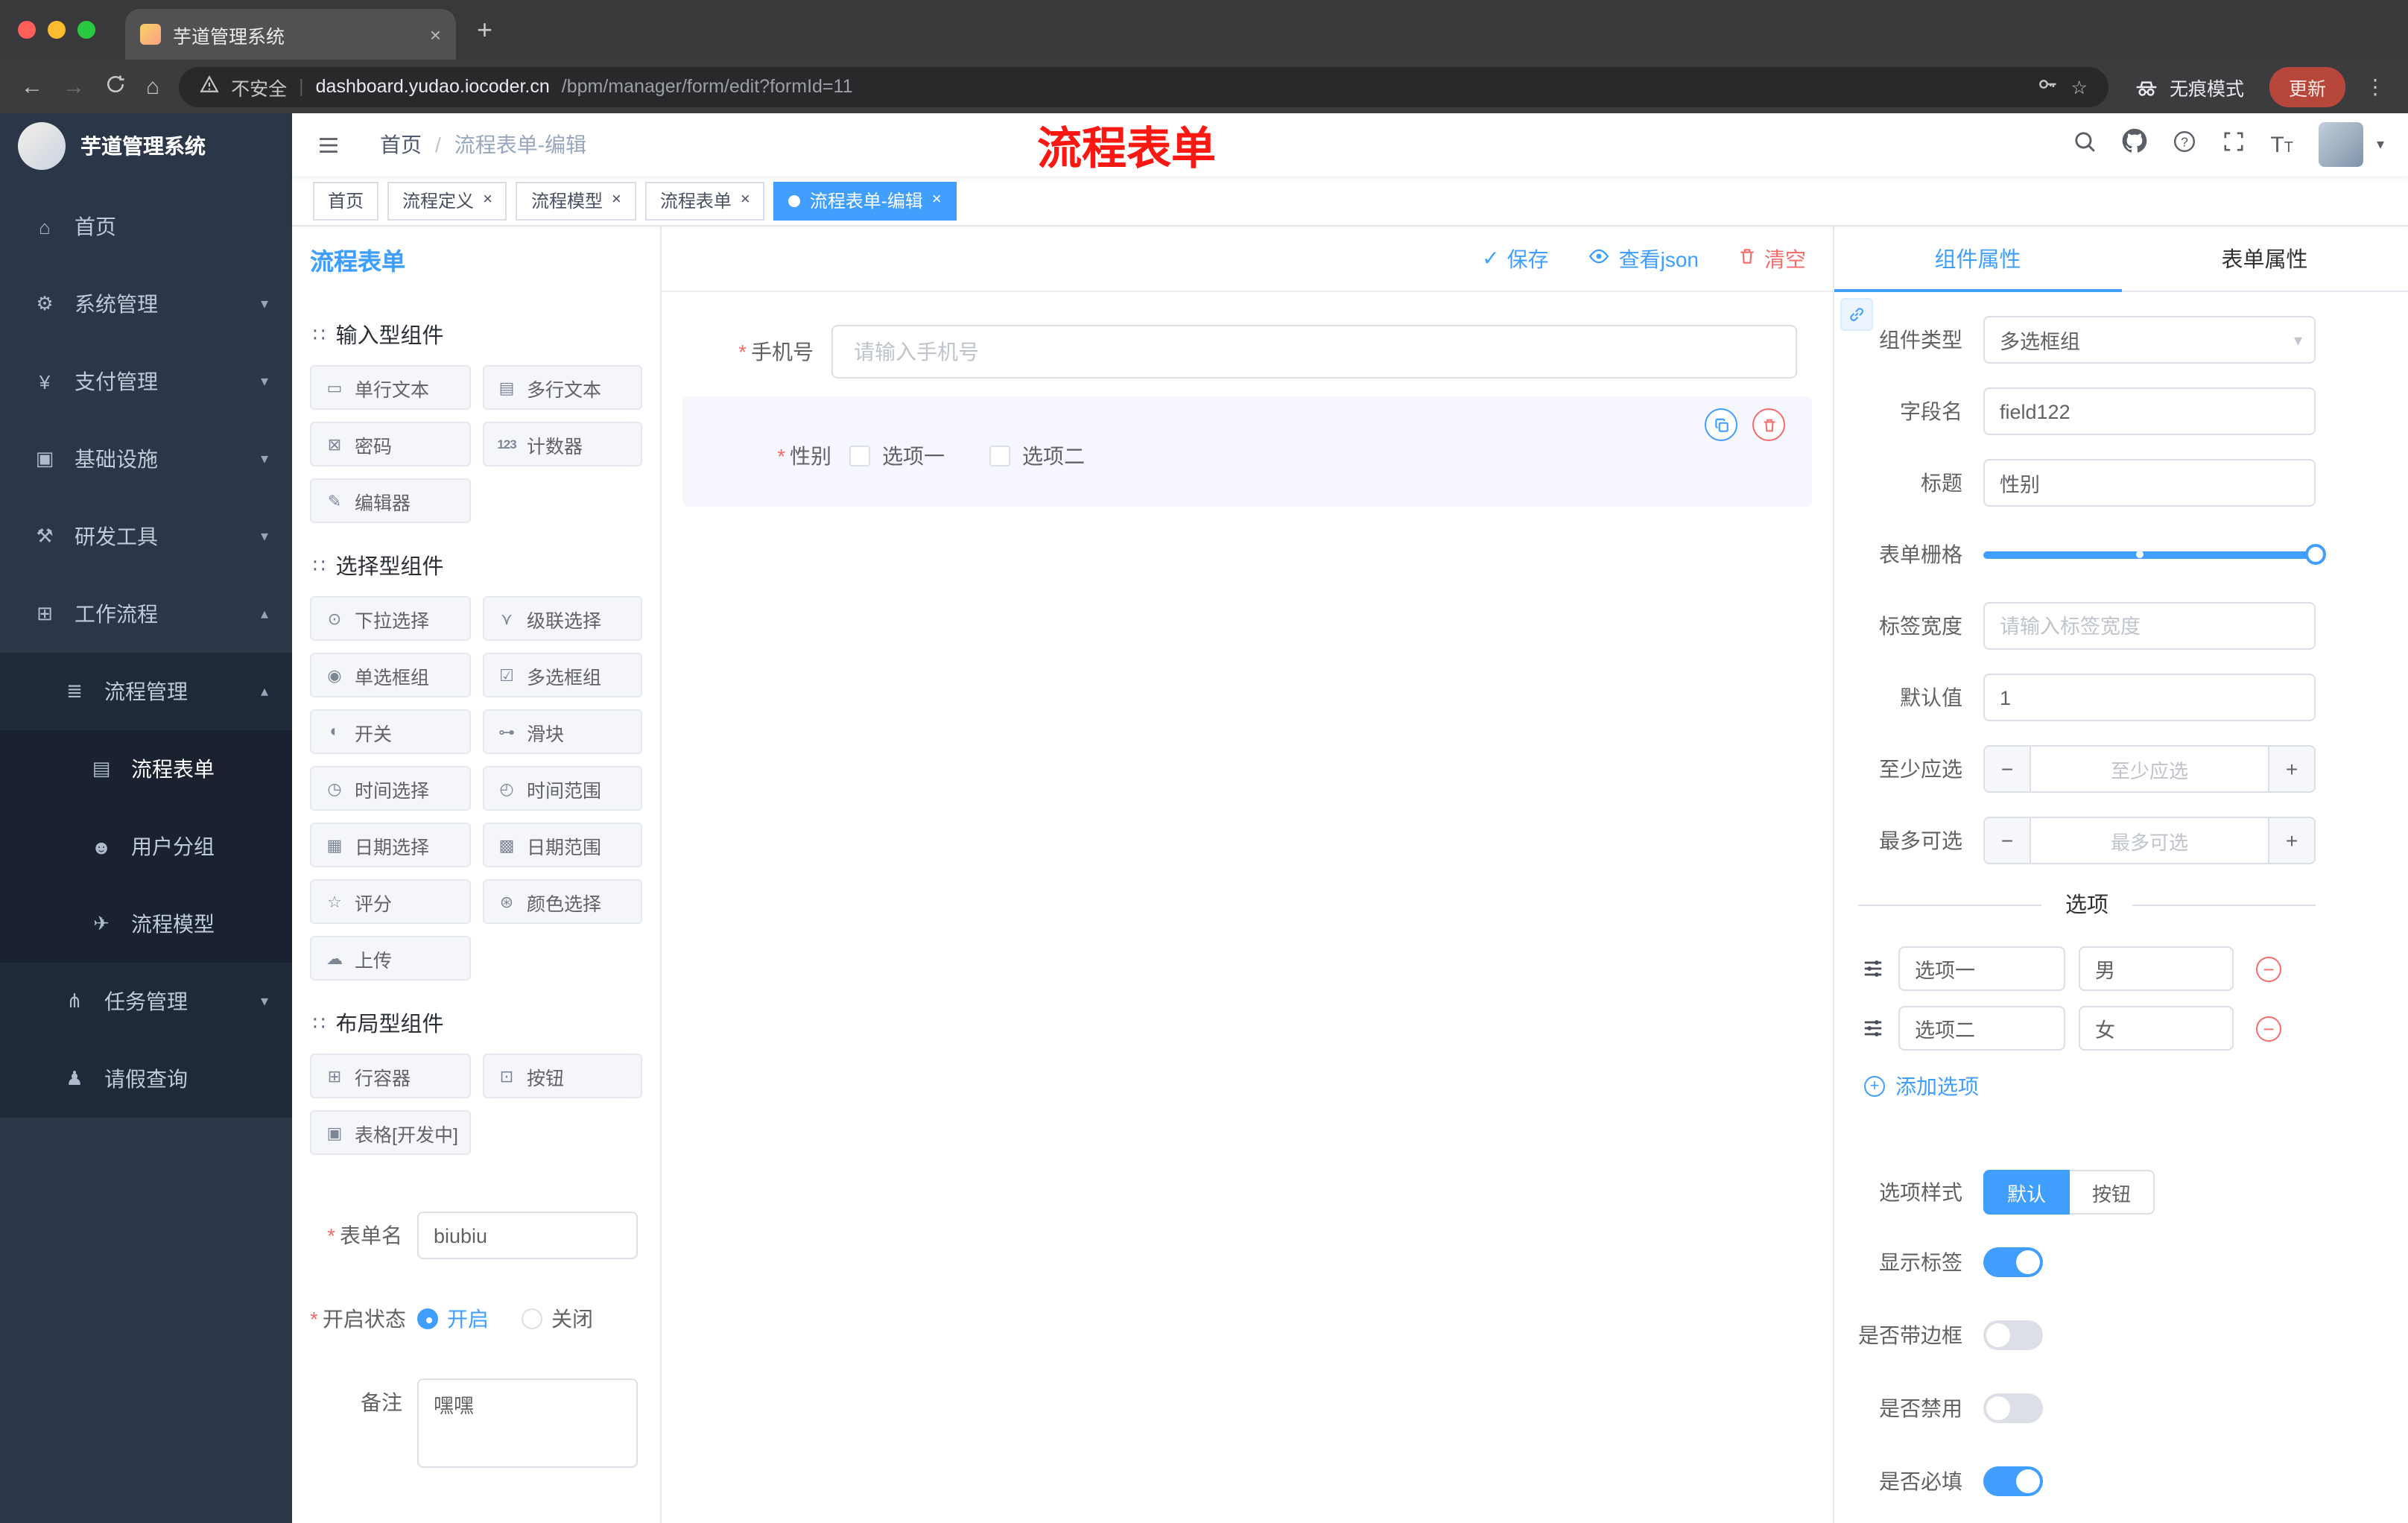 The image size is (2408, 1523). I want to click on tag-process-form: 流程表单 ×, so click(704, 200).